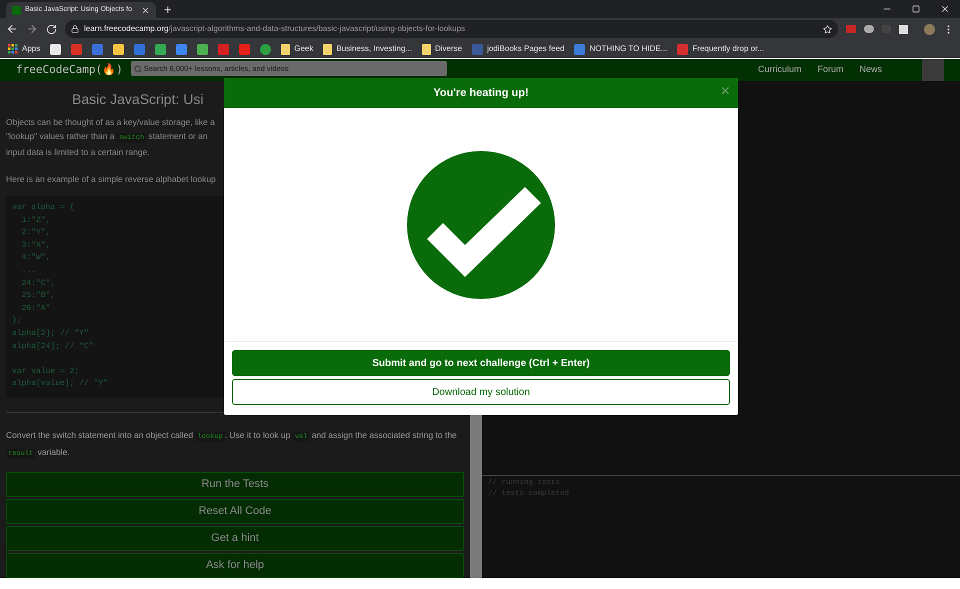  I want to click on lock-icon, so click(75, 29).